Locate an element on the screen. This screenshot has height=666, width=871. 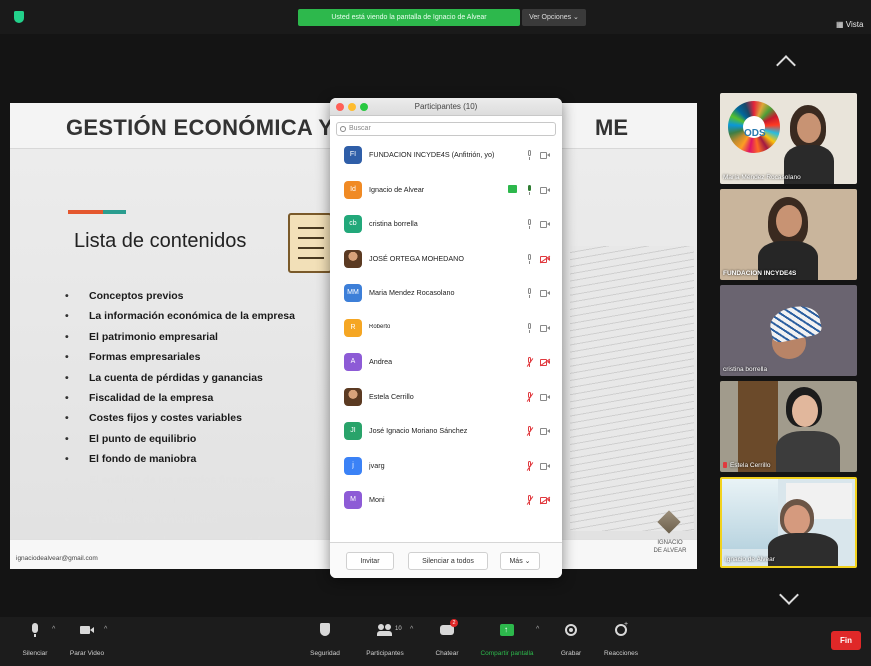
search-input: Buscar is located at coordinates (446, 129).